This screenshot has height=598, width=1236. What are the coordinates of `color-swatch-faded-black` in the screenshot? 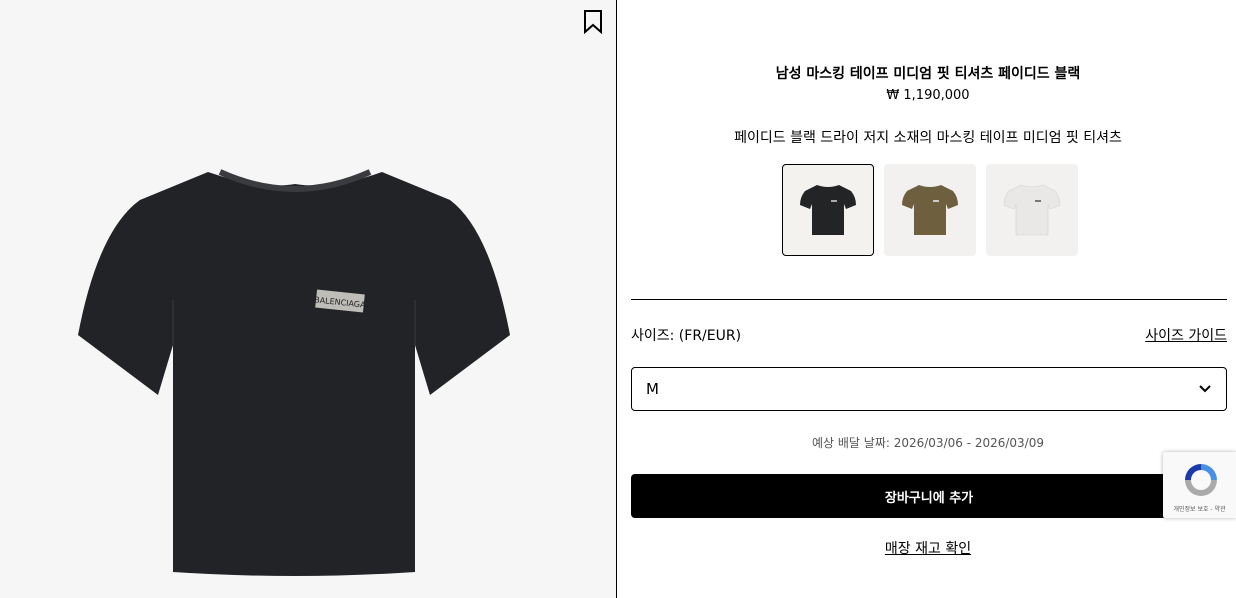 It's located at (828, 210).